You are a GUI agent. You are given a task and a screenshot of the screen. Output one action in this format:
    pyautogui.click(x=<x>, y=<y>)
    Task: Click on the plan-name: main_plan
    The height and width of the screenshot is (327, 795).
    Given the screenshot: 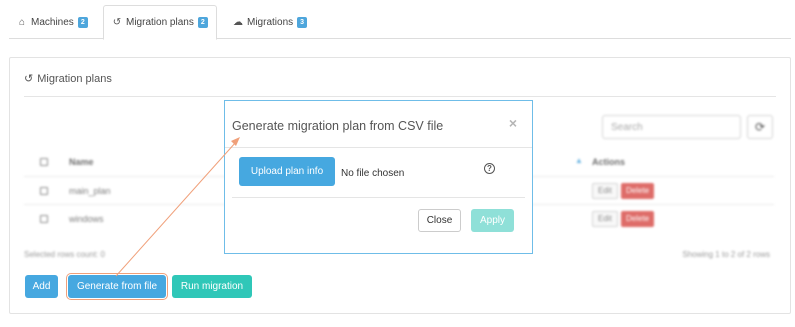 What is the action you would take?
    pyautogui.click(x=90, y=191)
    